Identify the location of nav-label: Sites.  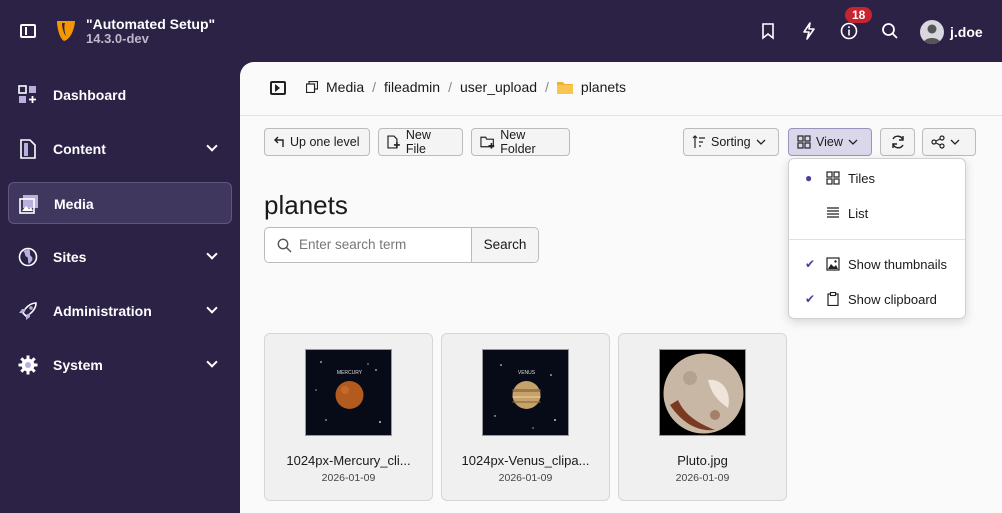
(70, 257).